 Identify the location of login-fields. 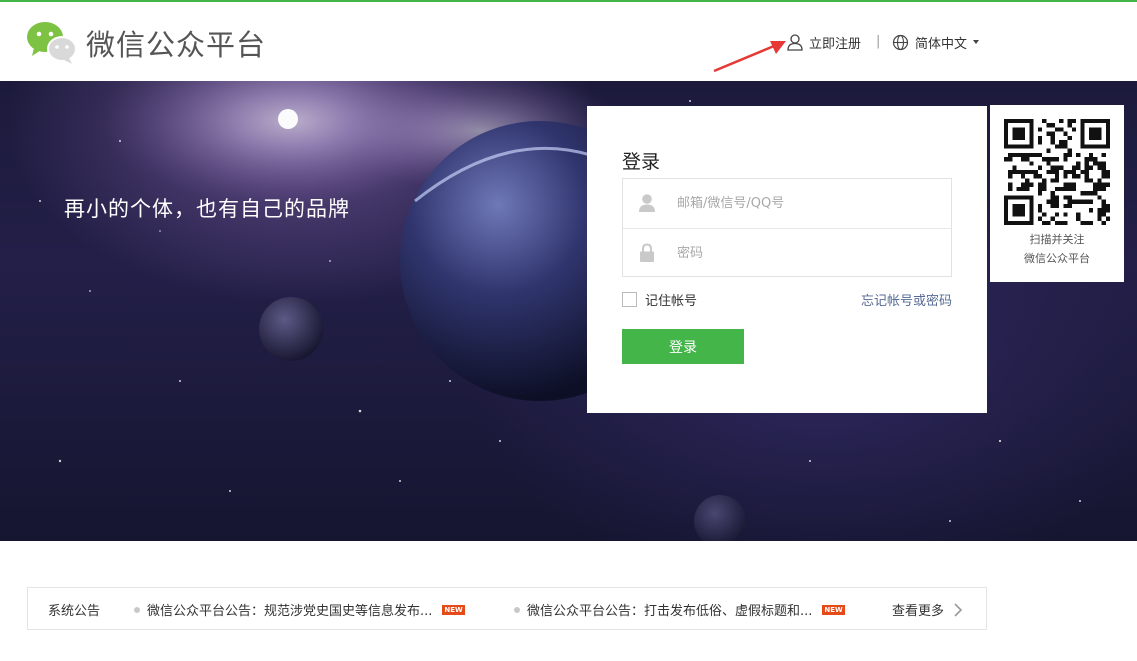
(787, 227).